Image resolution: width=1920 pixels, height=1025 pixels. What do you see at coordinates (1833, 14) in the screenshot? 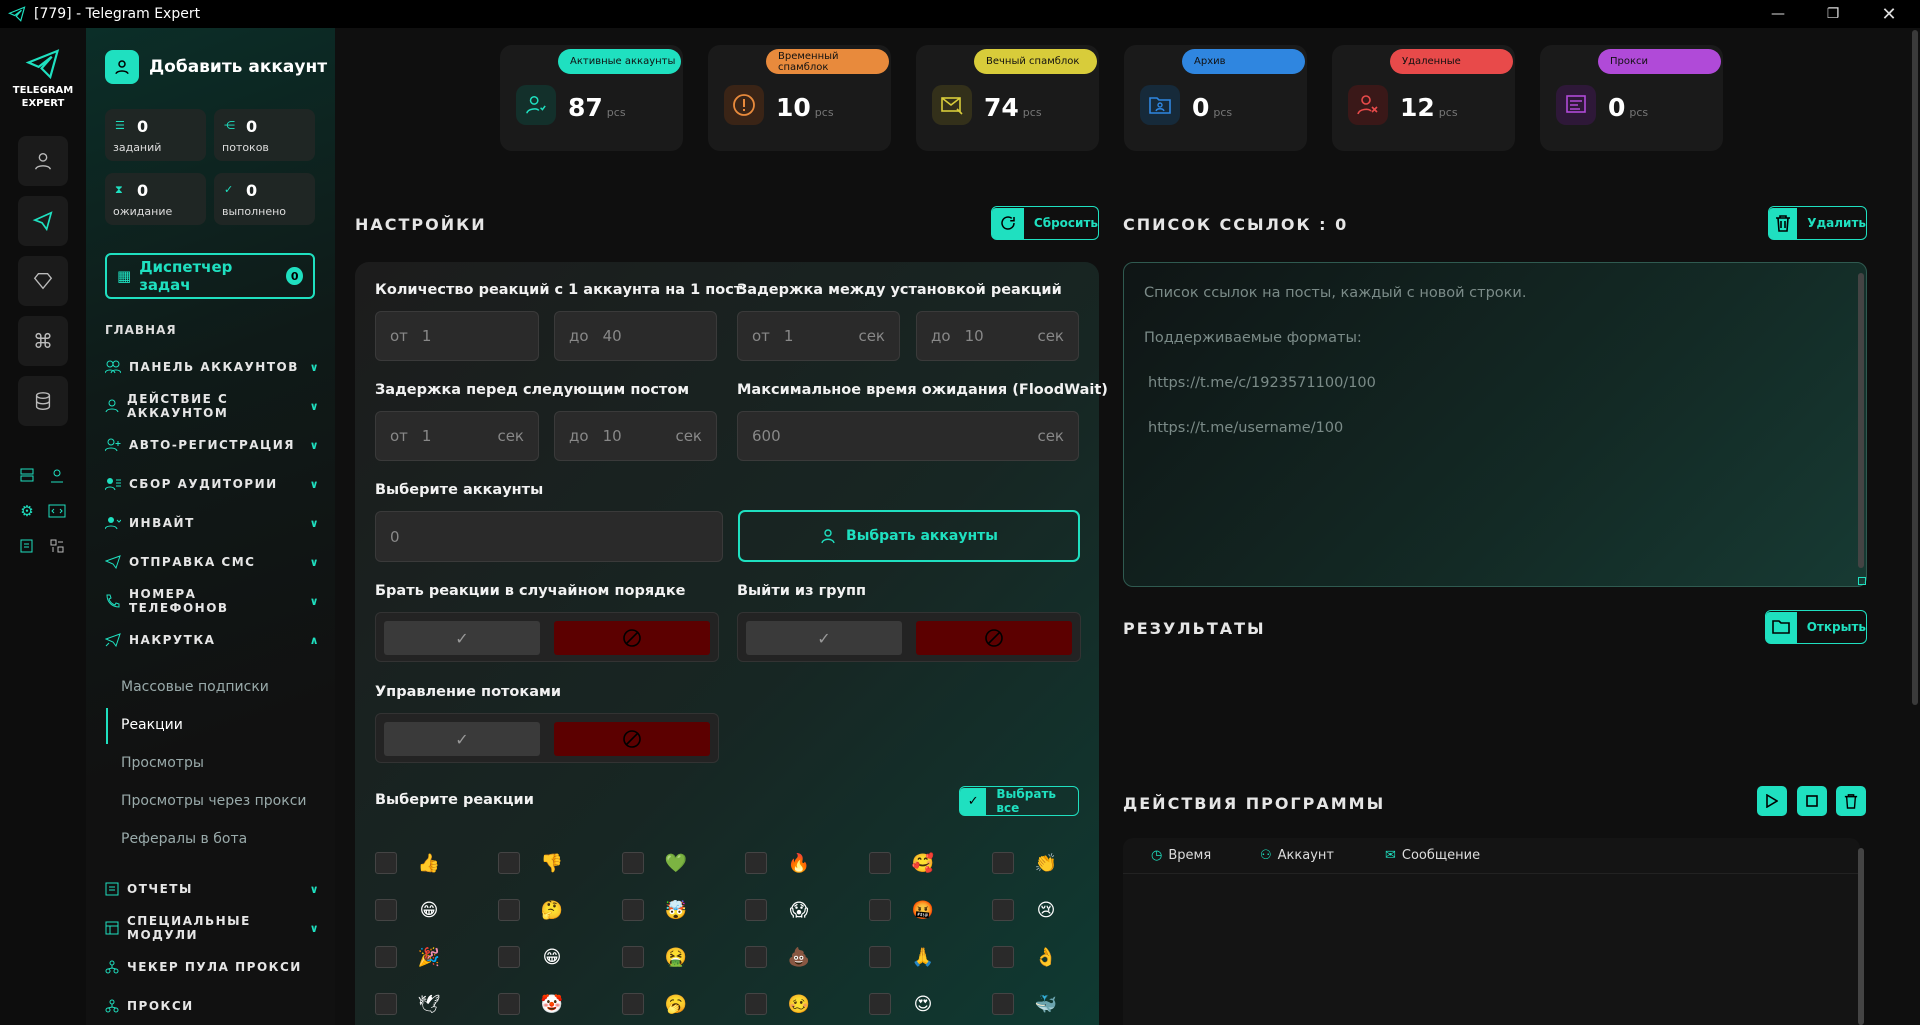
I see `maximize-button: ❐` at bounding box center [1833, 14].